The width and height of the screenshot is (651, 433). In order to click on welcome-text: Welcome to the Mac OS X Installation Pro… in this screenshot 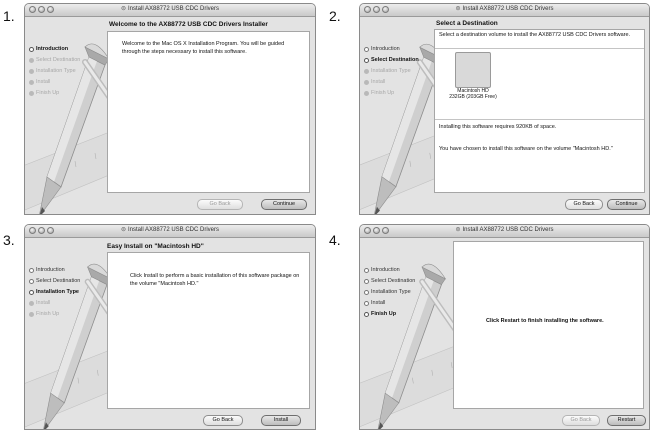, I will do `click(203, 48)`.